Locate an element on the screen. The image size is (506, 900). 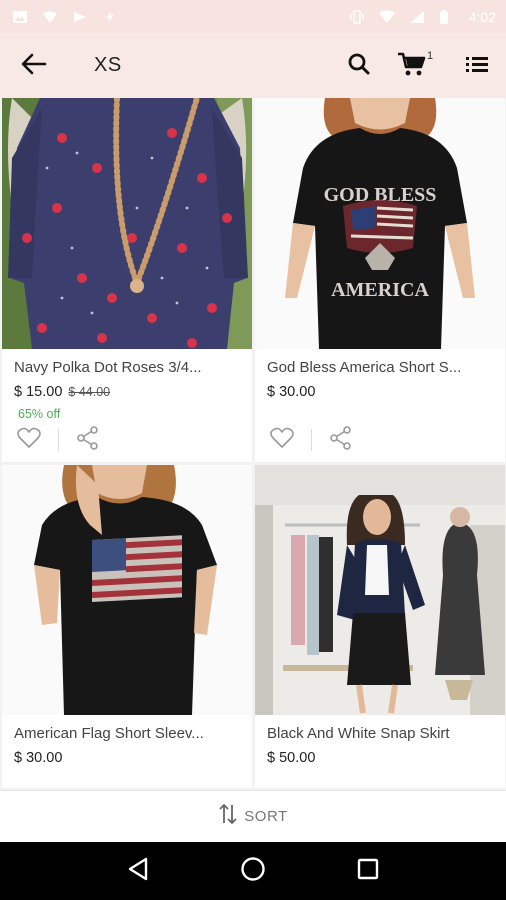
arrow-left-icon is located at coordinates (34, 66).